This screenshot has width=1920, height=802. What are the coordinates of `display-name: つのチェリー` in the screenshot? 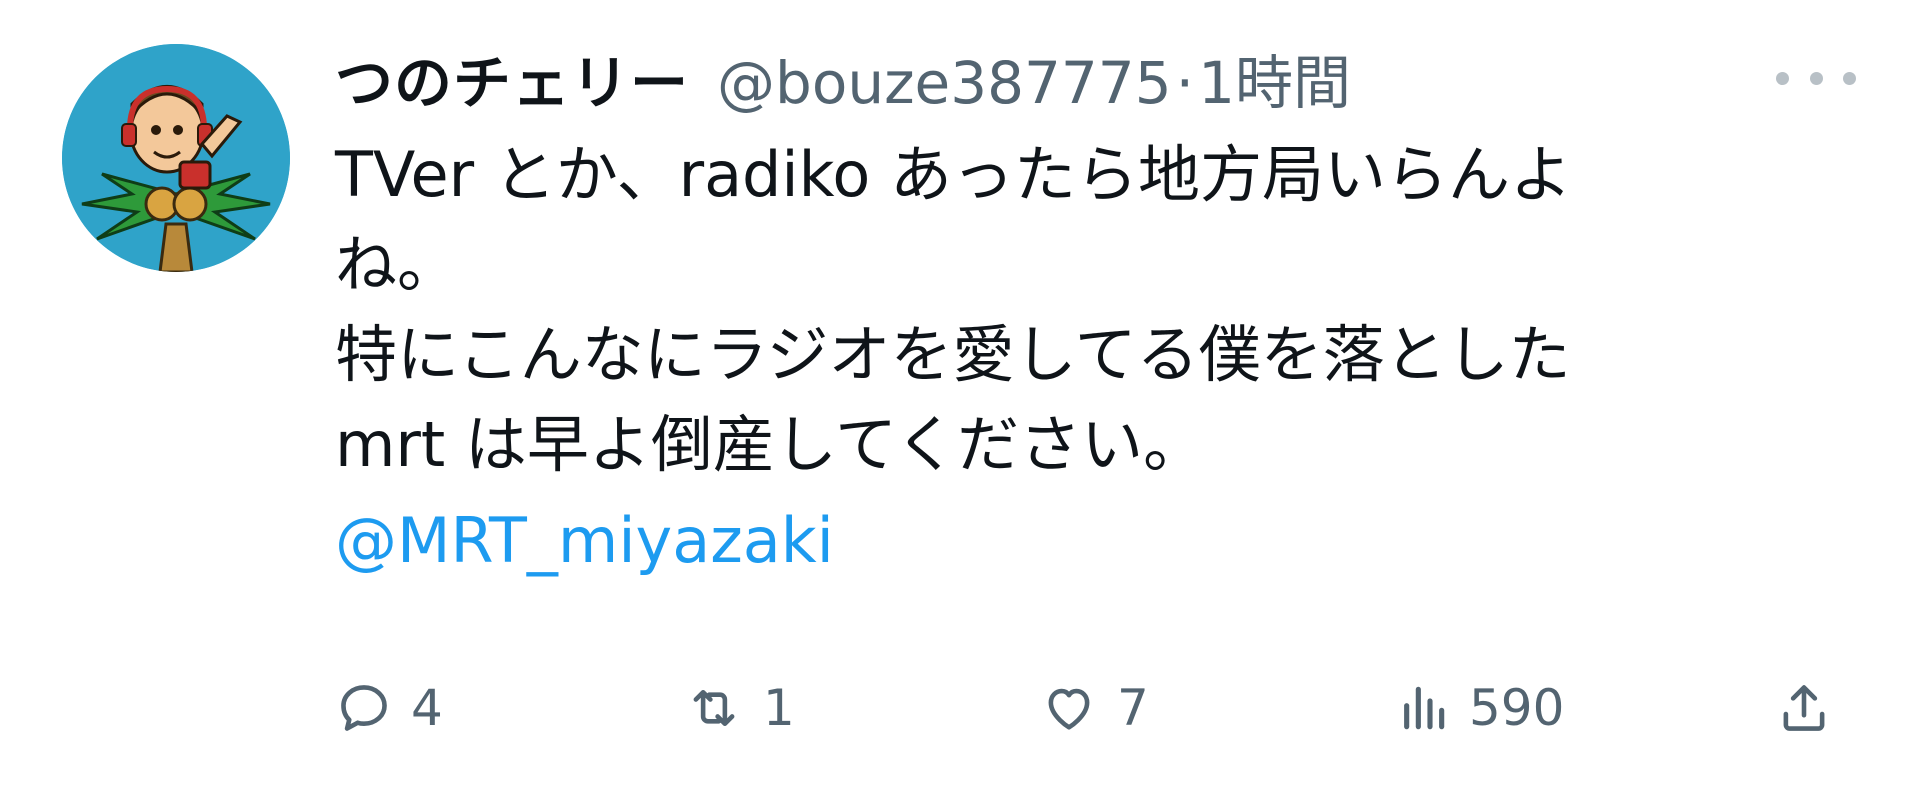 It's located at (512, 78).